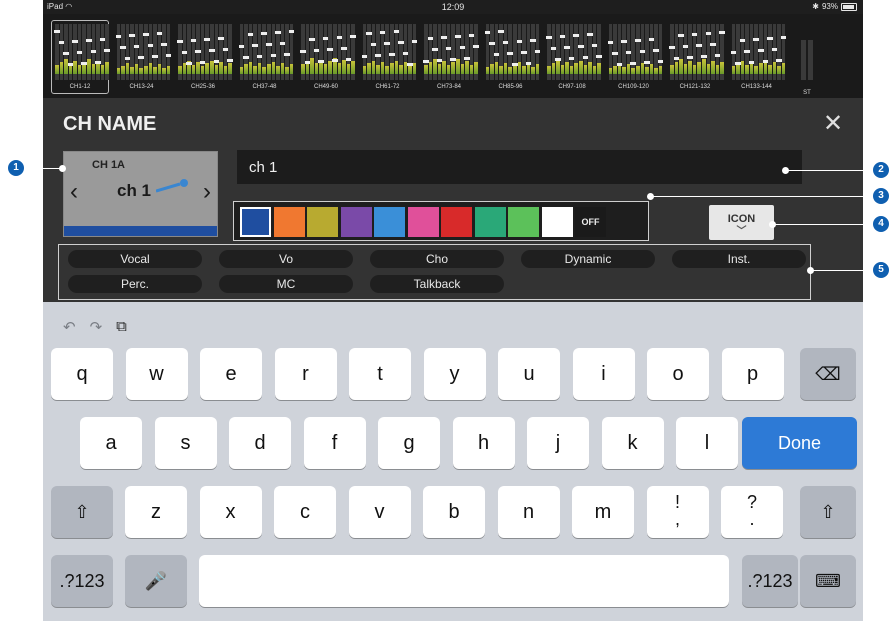  Describe the element at coordinates (142, 57) in the screenshot. I see `meter-group-ch13-24: CH13-24` at that location.